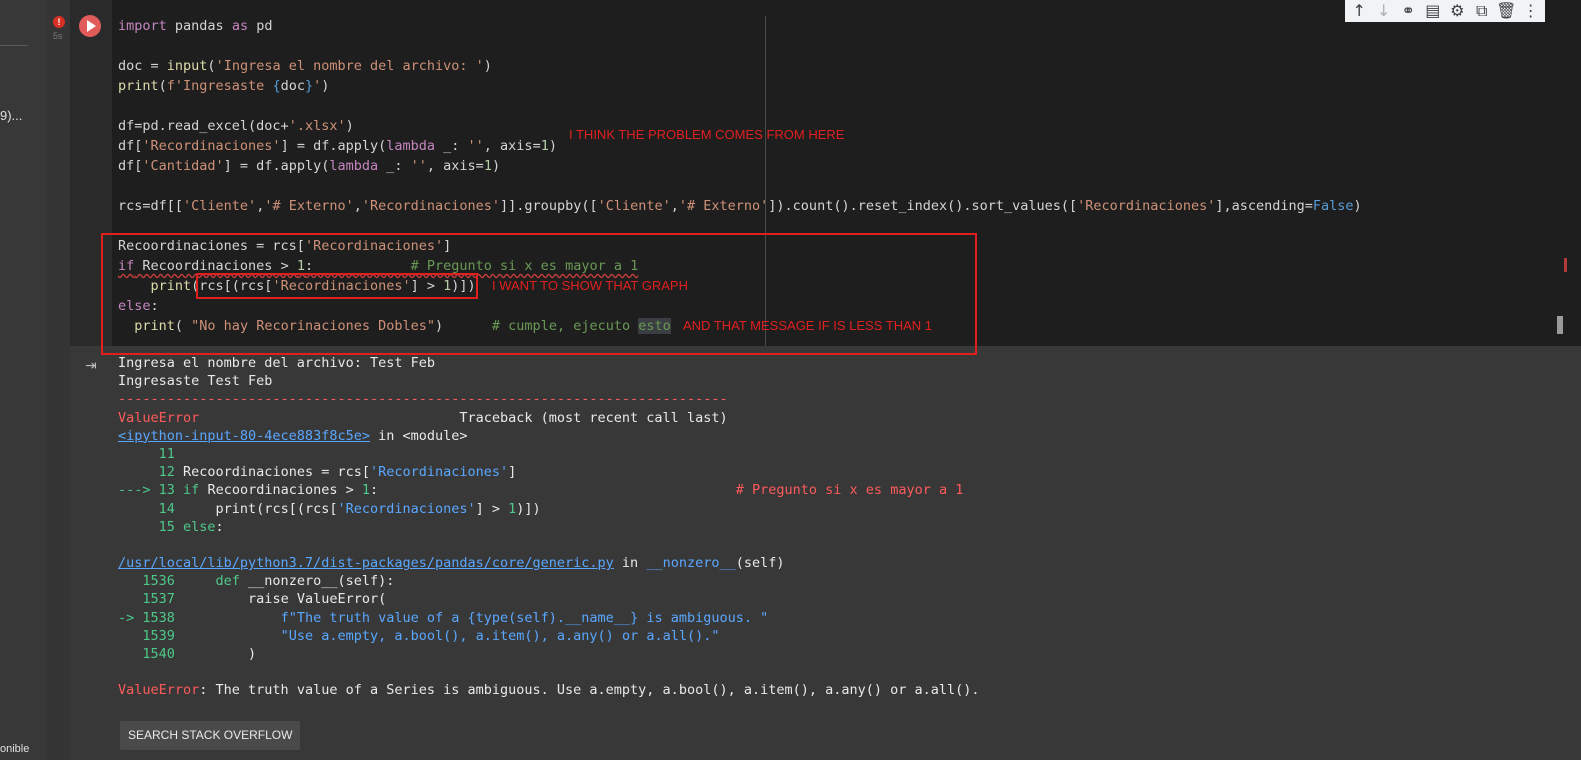 This screenshot has height=760, width=1581. Describe the element at coordinates (15, 749) in the screenshot. I see `sidebar-bottom-label: onible` at that location.